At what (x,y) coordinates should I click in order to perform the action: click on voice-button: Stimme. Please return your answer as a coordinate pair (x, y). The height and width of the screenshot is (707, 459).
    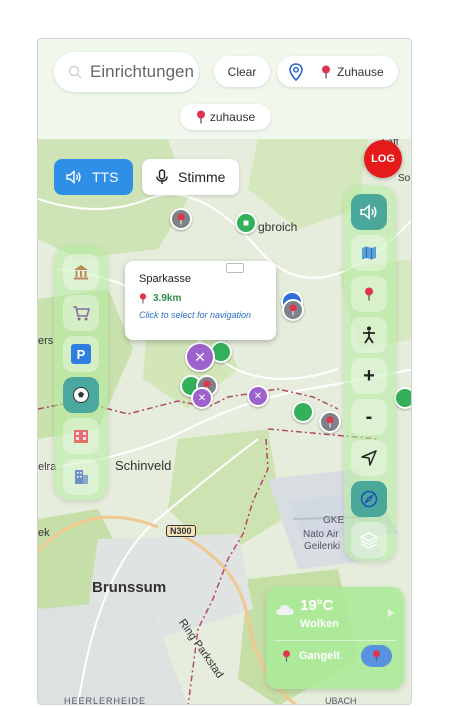
    Looking at the image, I should click on (190, 177).